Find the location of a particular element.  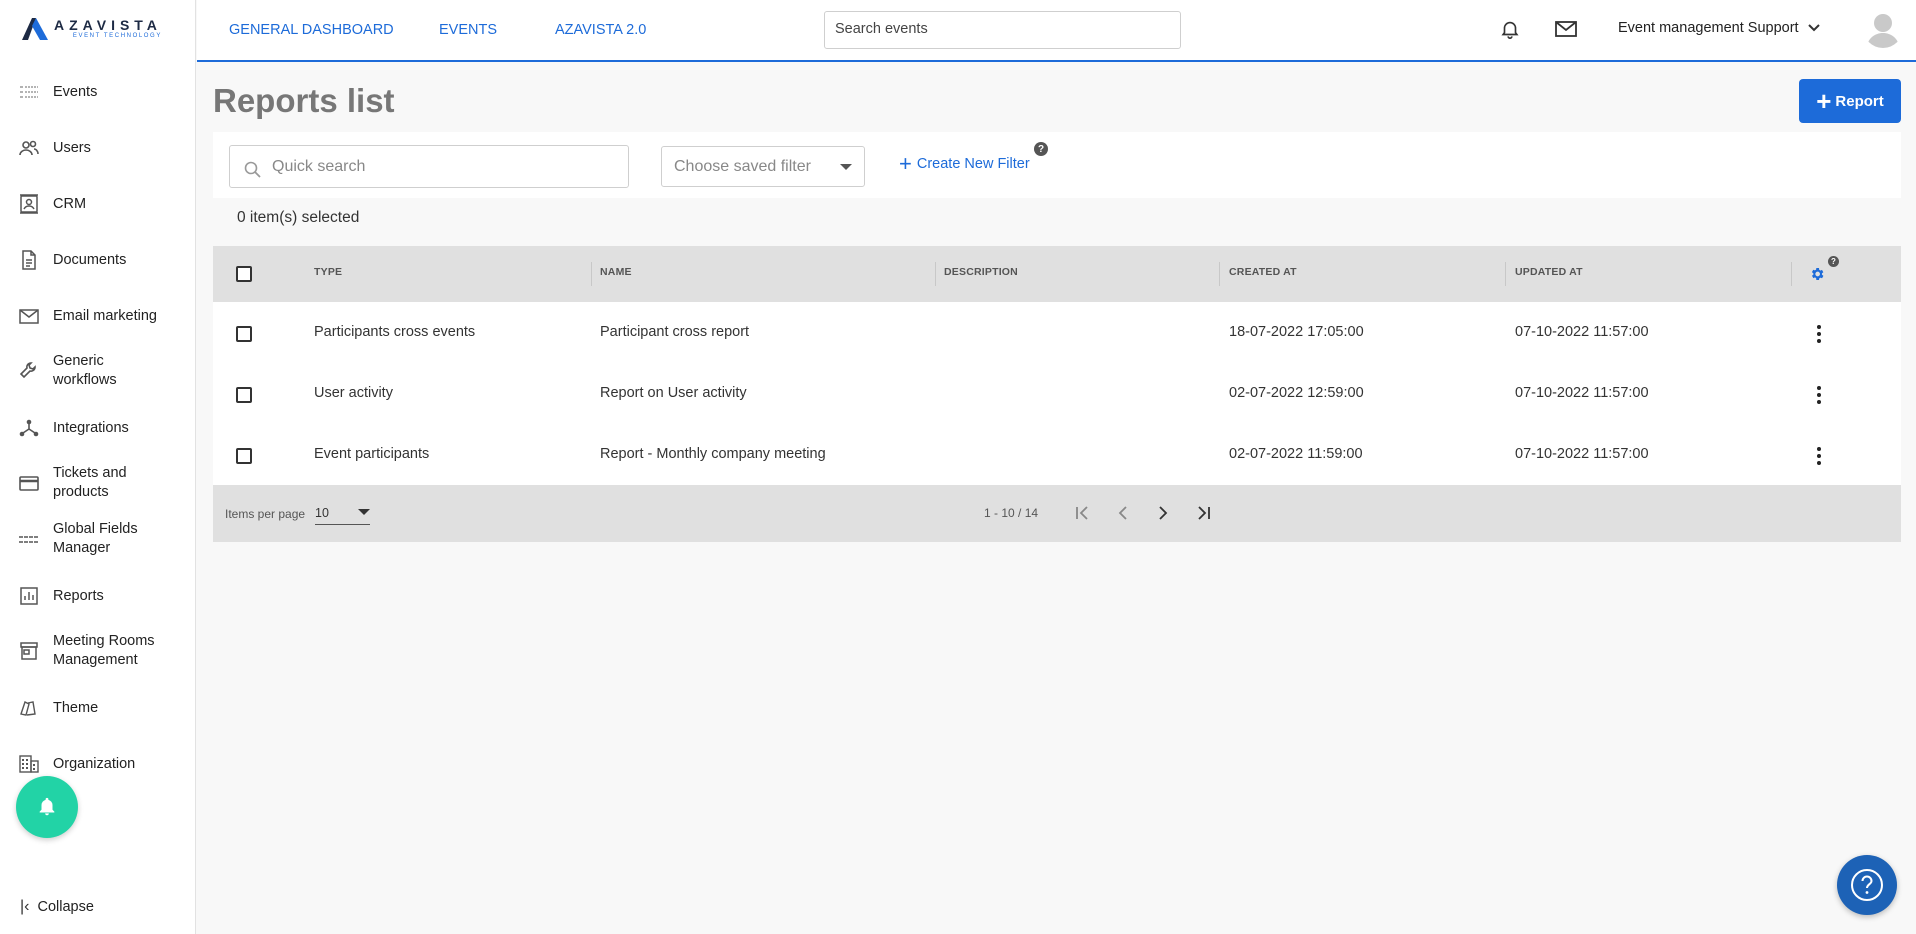

sidebar-item-label: Organization is located at coordinates (94, 763).